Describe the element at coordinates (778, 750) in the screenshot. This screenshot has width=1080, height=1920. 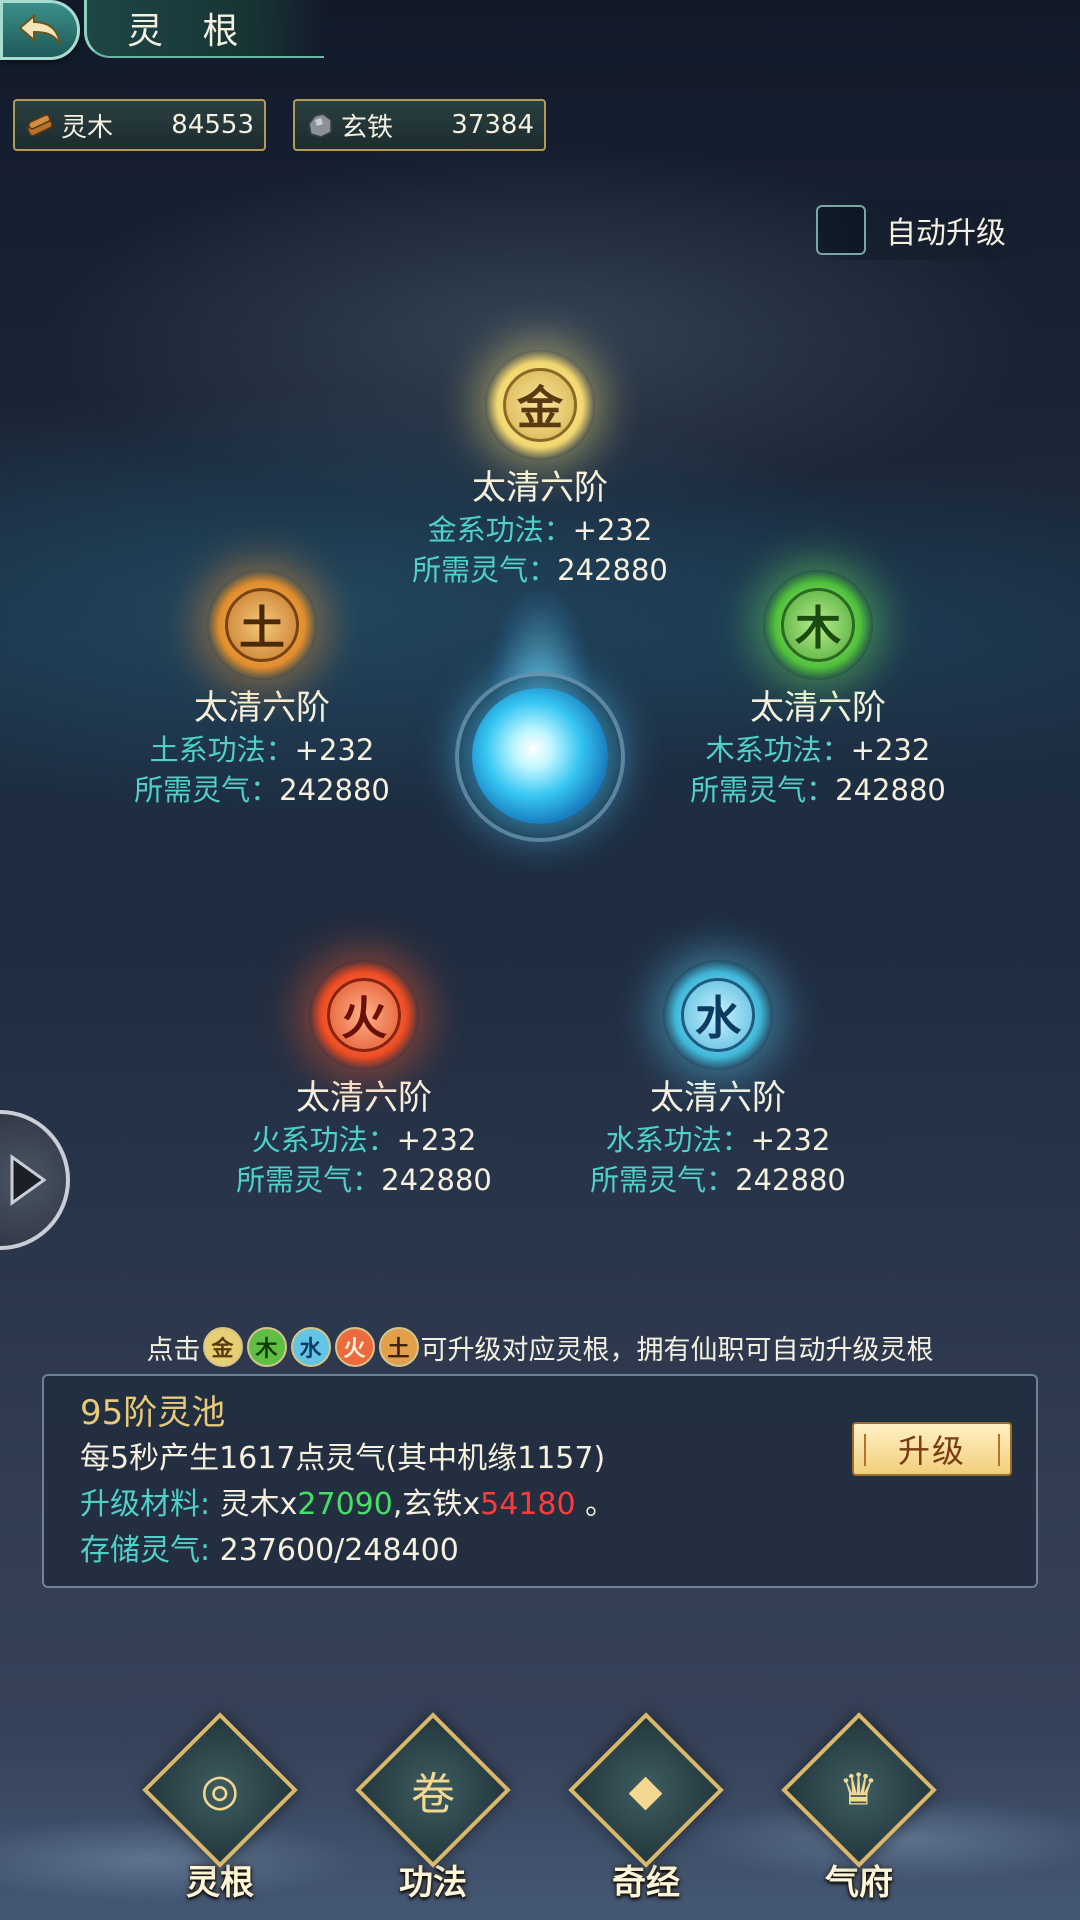
I see `stat-label: 木系功法：` at that location.